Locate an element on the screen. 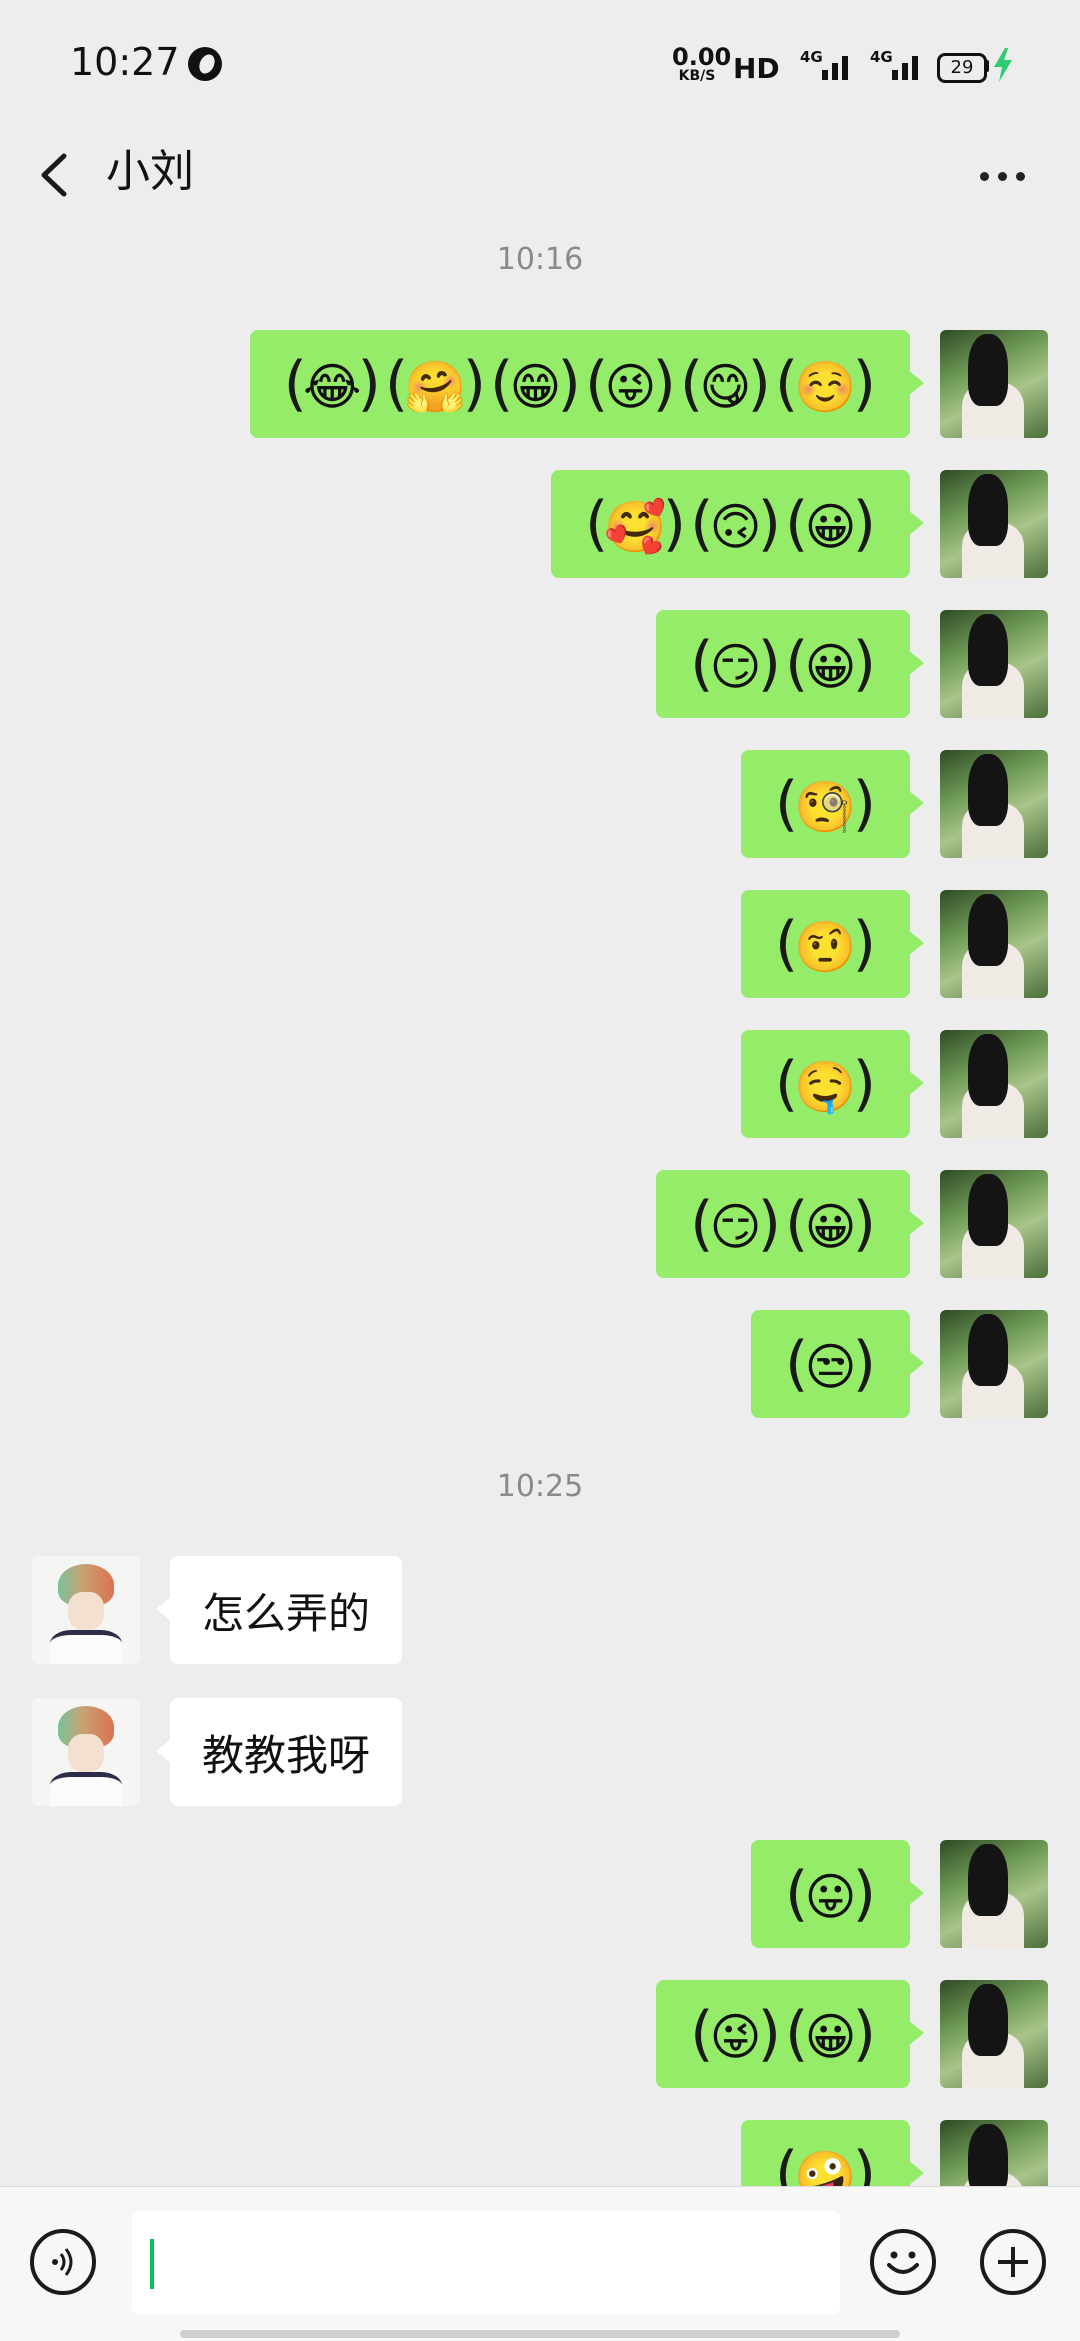 Image resolution: width=1080 pixels, height=2341 pixels. emoji: 😁 is located at coordinates (535, 384).